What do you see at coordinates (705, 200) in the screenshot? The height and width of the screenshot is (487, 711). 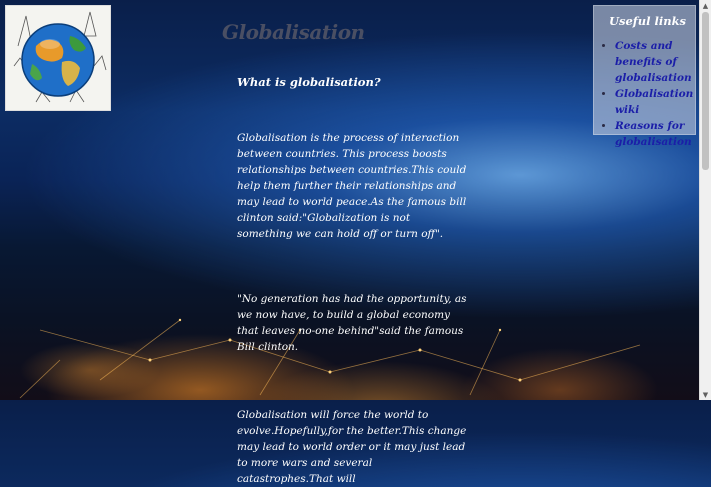 I see `vertical-scrollbar: ▲ ▼` at bounding box center [705, 200].